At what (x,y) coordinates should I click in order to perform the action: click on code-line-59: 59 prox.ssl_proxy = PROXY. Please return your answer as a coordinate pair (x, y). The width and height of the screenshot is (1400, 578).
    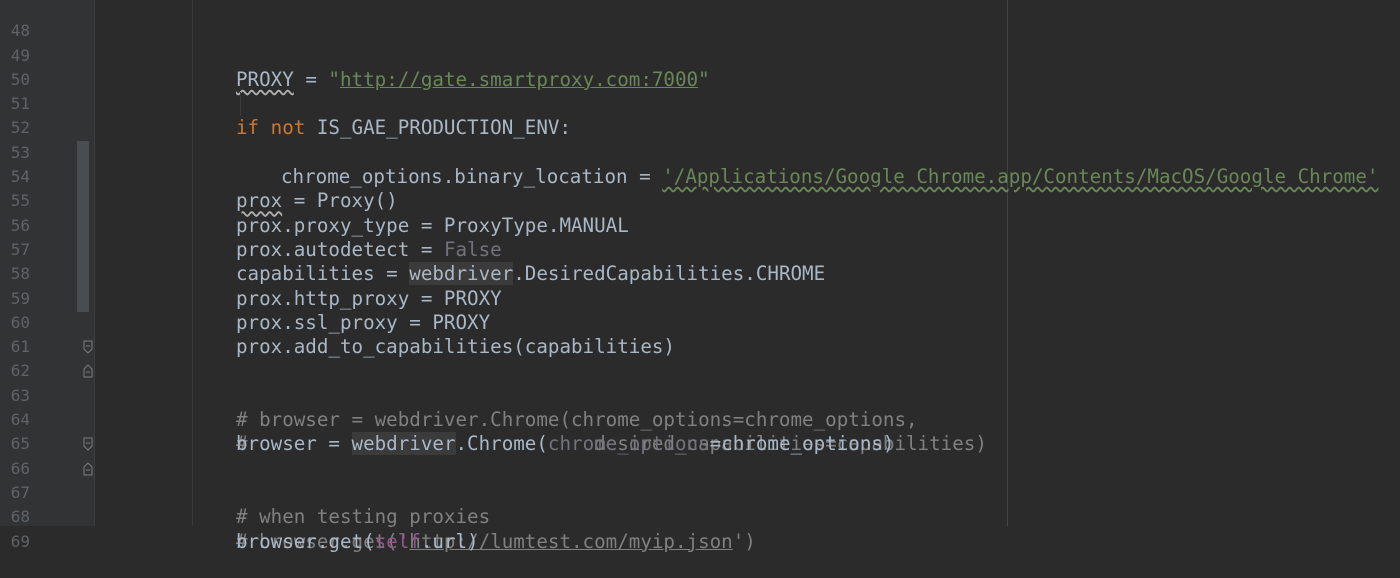
    Looking at the image, I should click on (700, 298).